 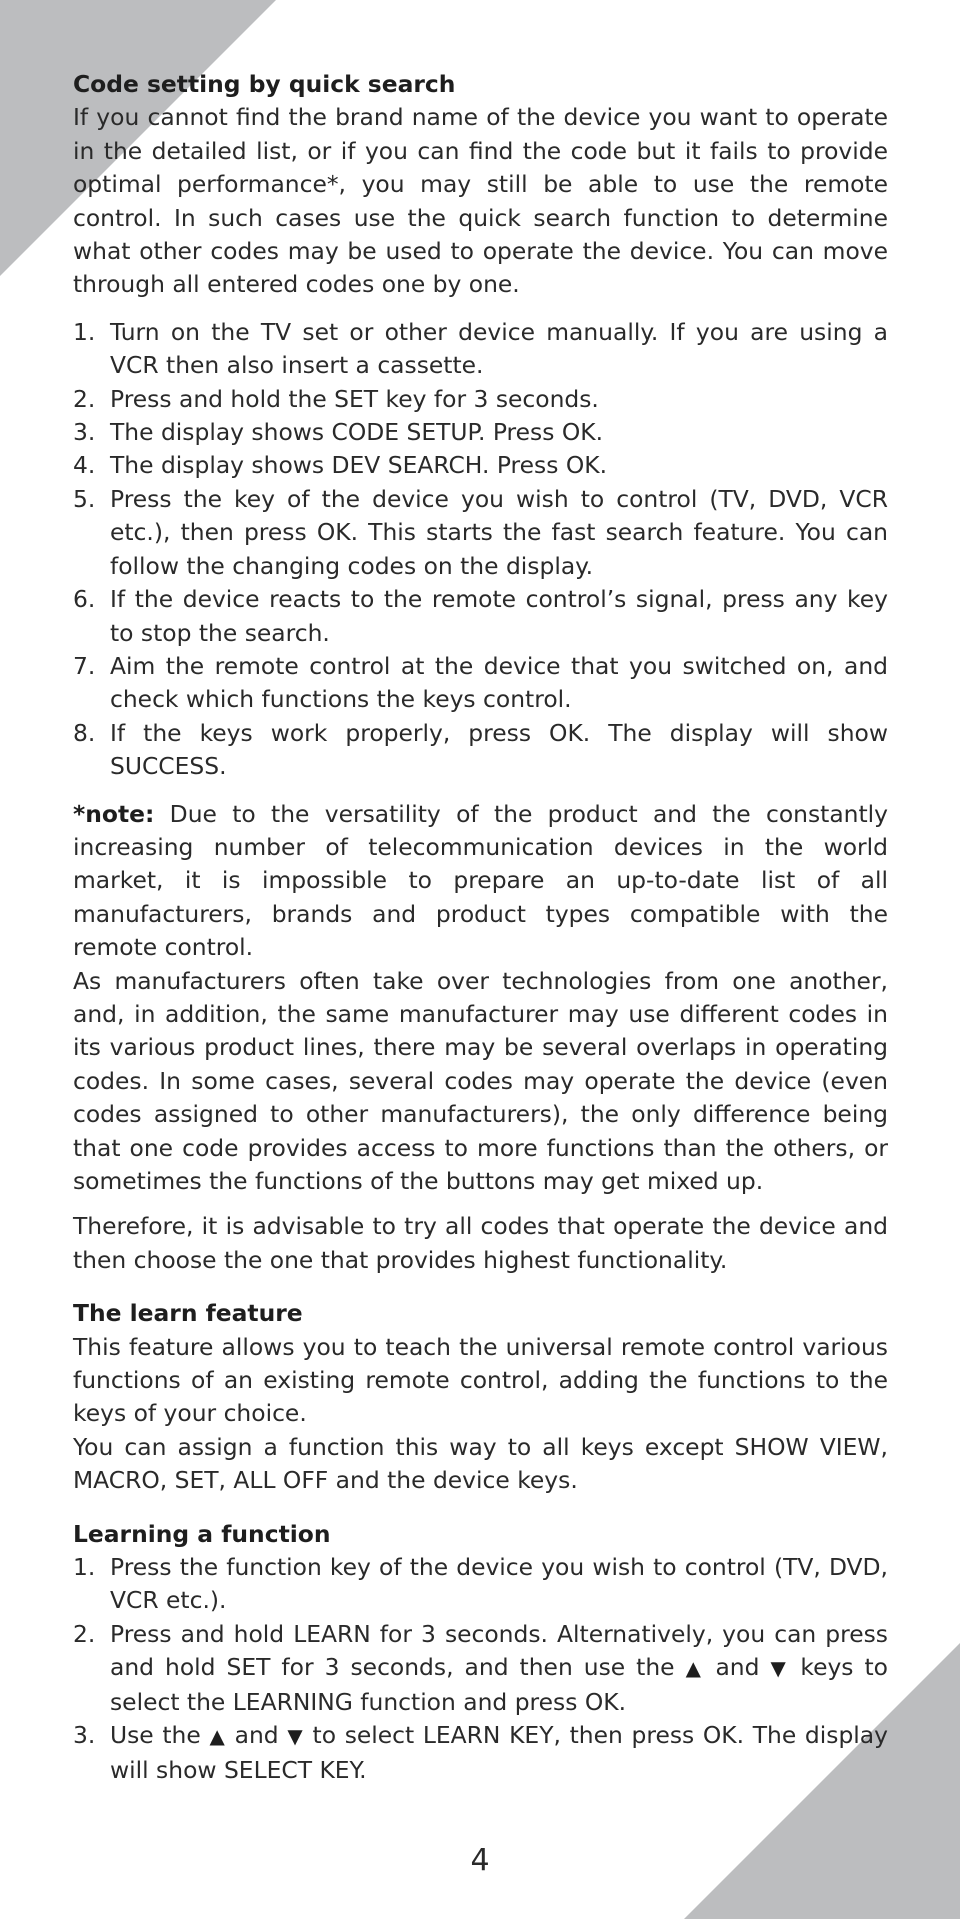 What do you see at coordinates (359, 465) in the screenshot?
I see `step-text: The display shows DEV SEARCH. Press OK.` at bounding box center [359, 465].